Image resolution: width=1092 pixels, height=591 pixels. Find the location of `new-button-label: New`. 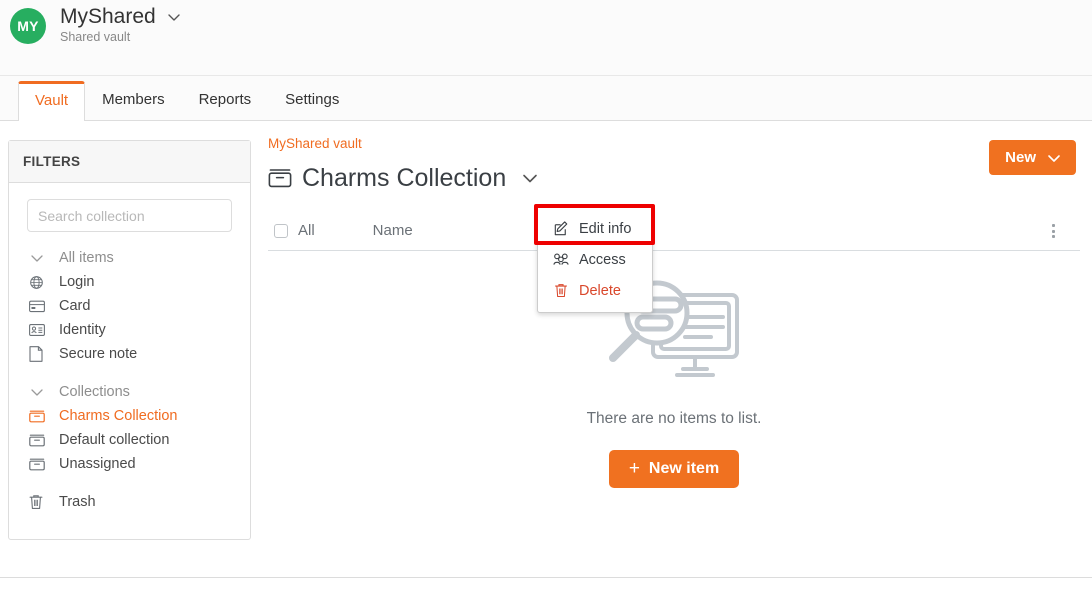

new-button-label: New is located at coordinates (1020, 157).